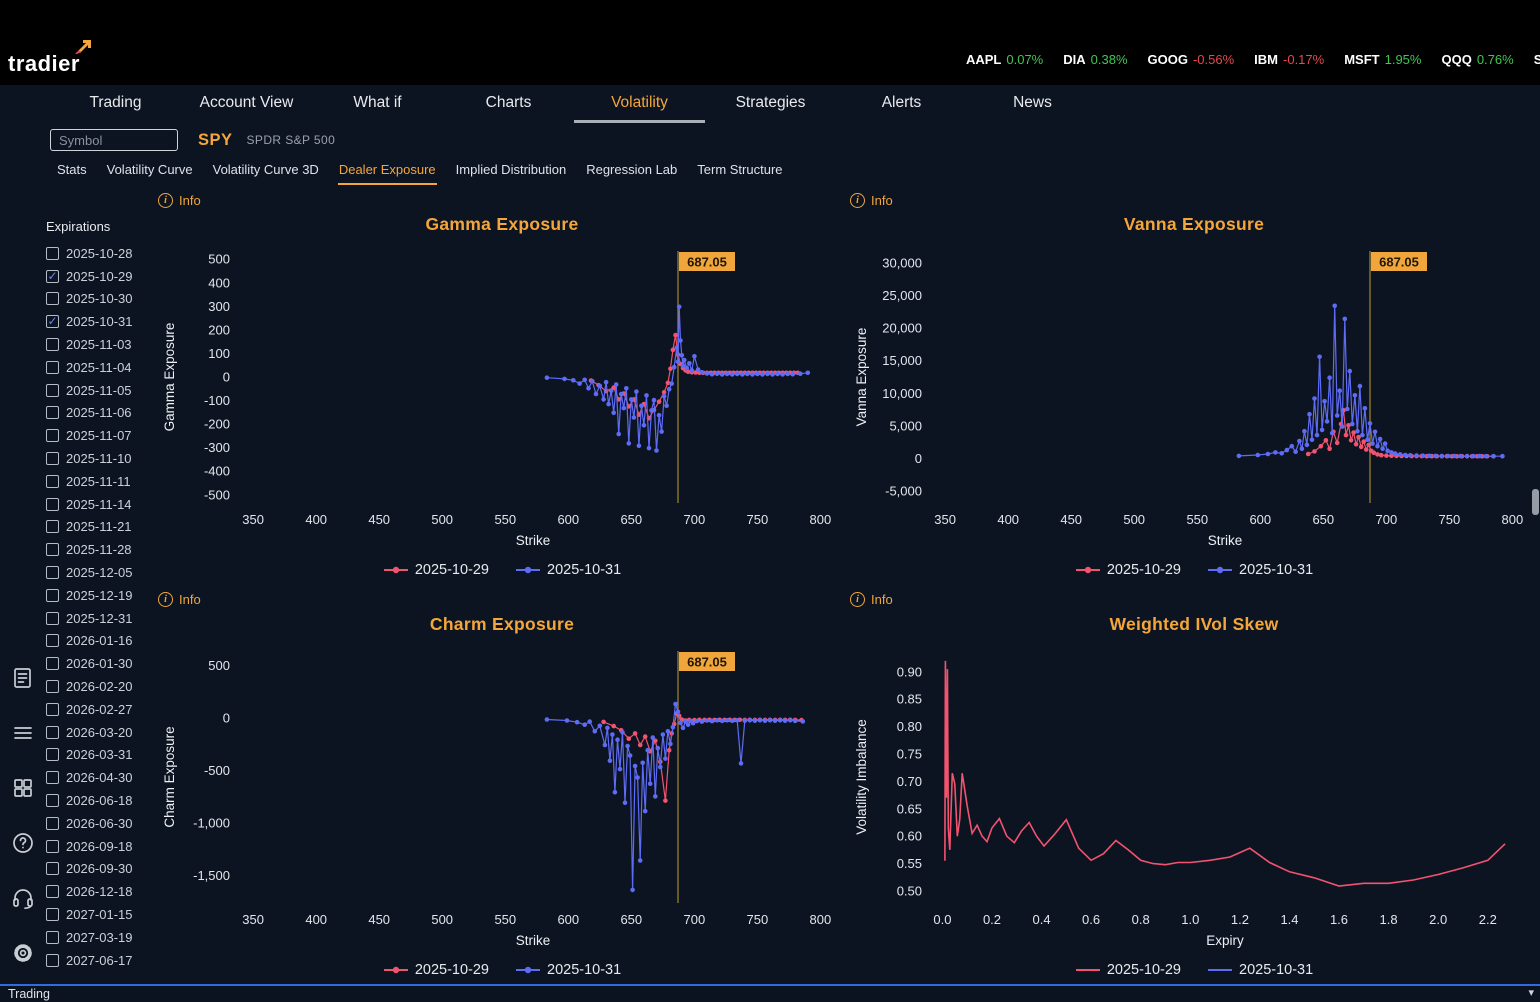 Image resolution: width=1540 pixels, height=1002 pixels. What do you see at coordinates (101, 777) in the screenshot?
I see `expiration-item: 2026-04-30` at bounding box center [101, 777].